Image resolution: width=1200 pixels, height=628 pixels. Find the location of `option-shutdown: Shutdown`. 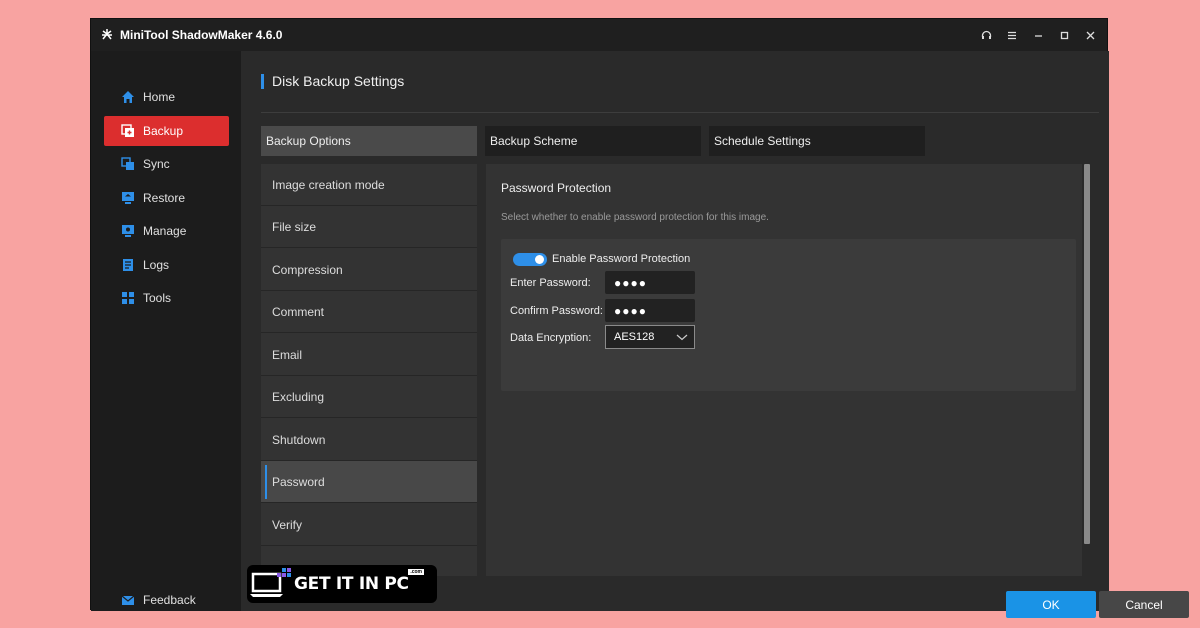

option-shutdown: Shutdown is located at coordinates (369, 440).